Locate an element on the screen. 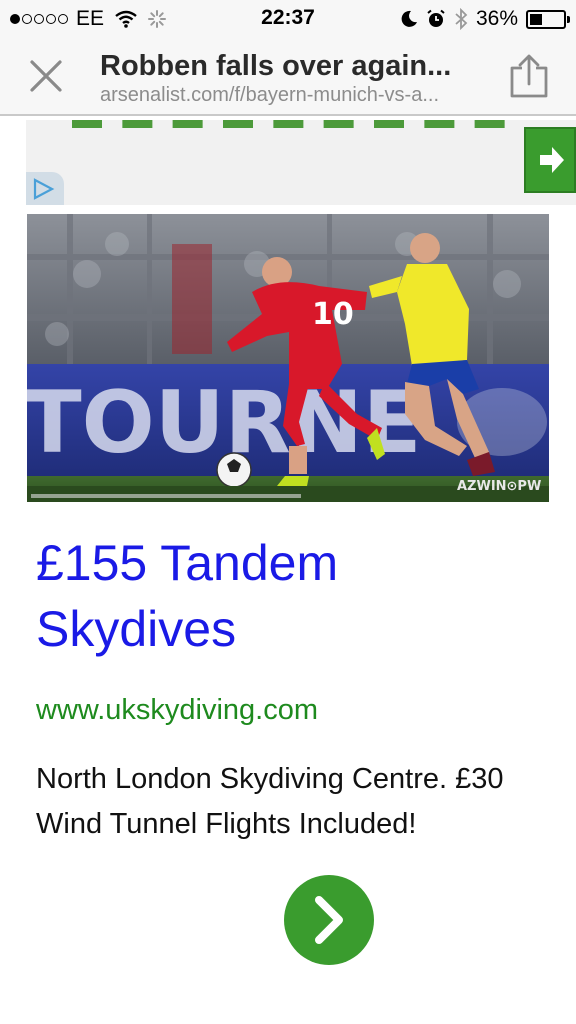 The image size is (576, 1024). share-icon is located at coordinates (529, 76).